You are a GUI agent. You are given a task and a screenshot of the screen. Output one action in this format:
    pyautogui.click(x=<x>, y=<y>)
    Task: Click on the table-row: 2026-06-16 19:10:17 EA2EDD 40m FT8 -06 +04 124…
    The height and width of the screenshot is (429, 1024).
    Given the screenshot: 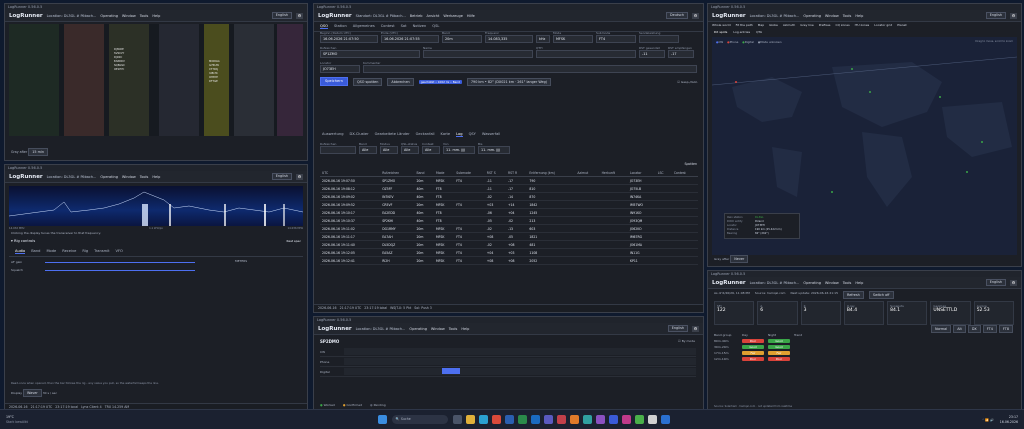 What is the action you would take?
    pyautogui.click(x=509, y=212)
    